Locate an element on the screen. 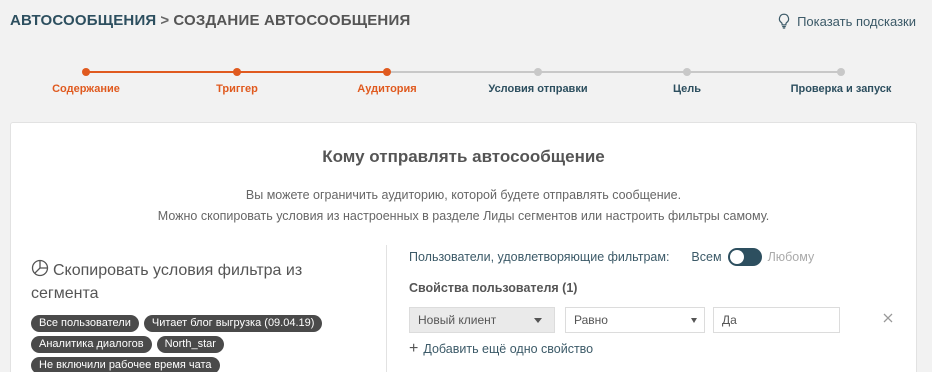 The image size is (932, 372). step-label: Цель is located at coordinates (687, 89).